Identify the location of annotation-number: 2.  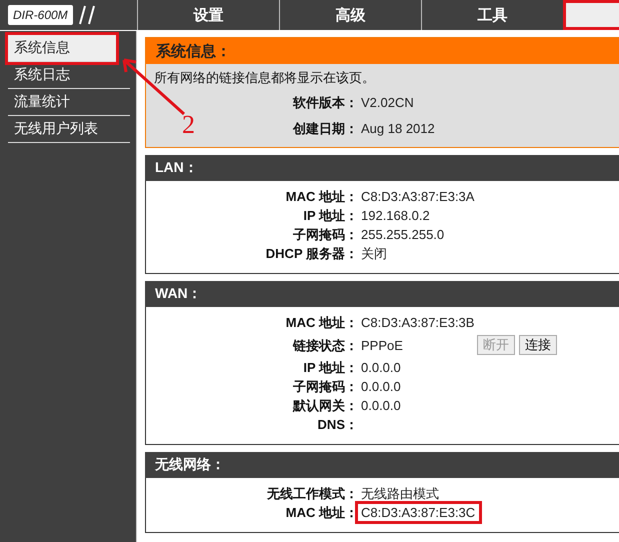
(188, 125).